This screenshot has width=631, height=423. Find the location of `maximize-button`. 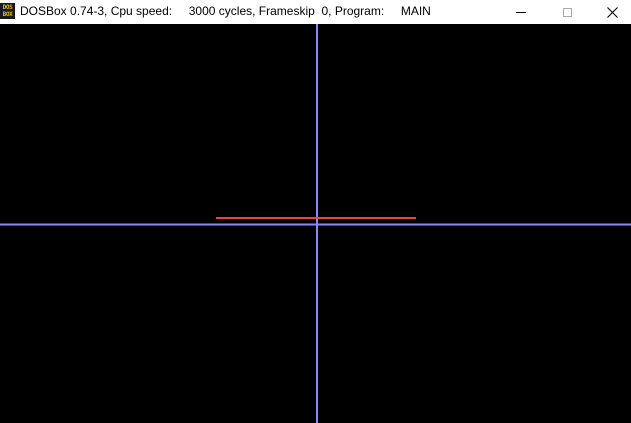

maximize-button is located at coordinates (567, 12).